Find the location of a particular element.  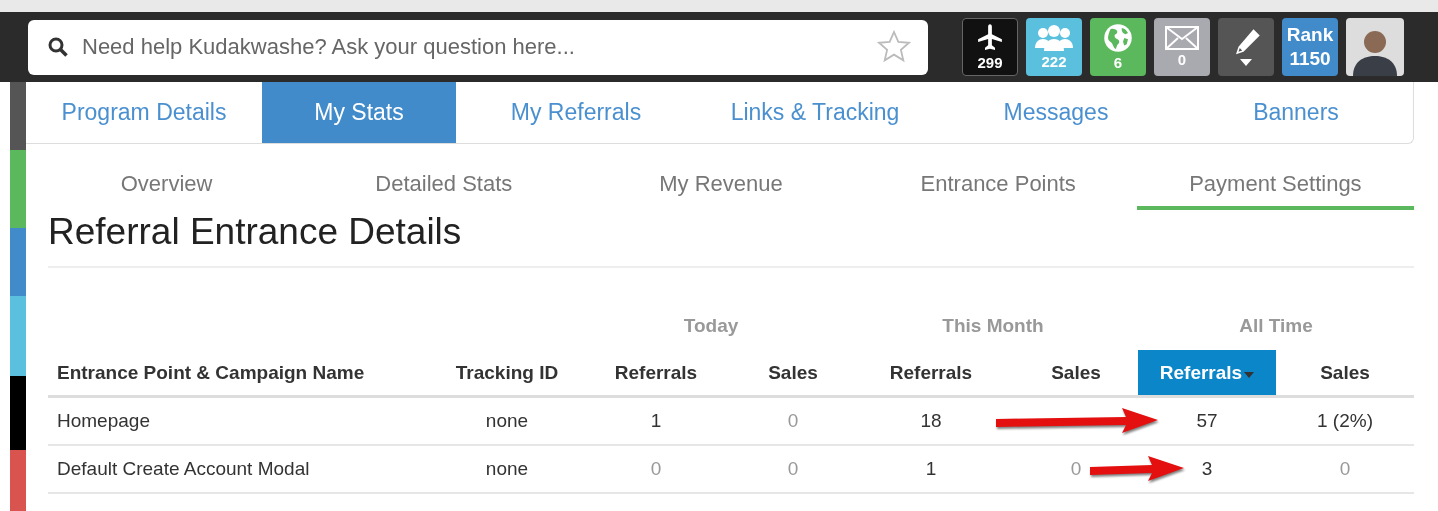

envelope-icon is located at coordinates (1182, 38).